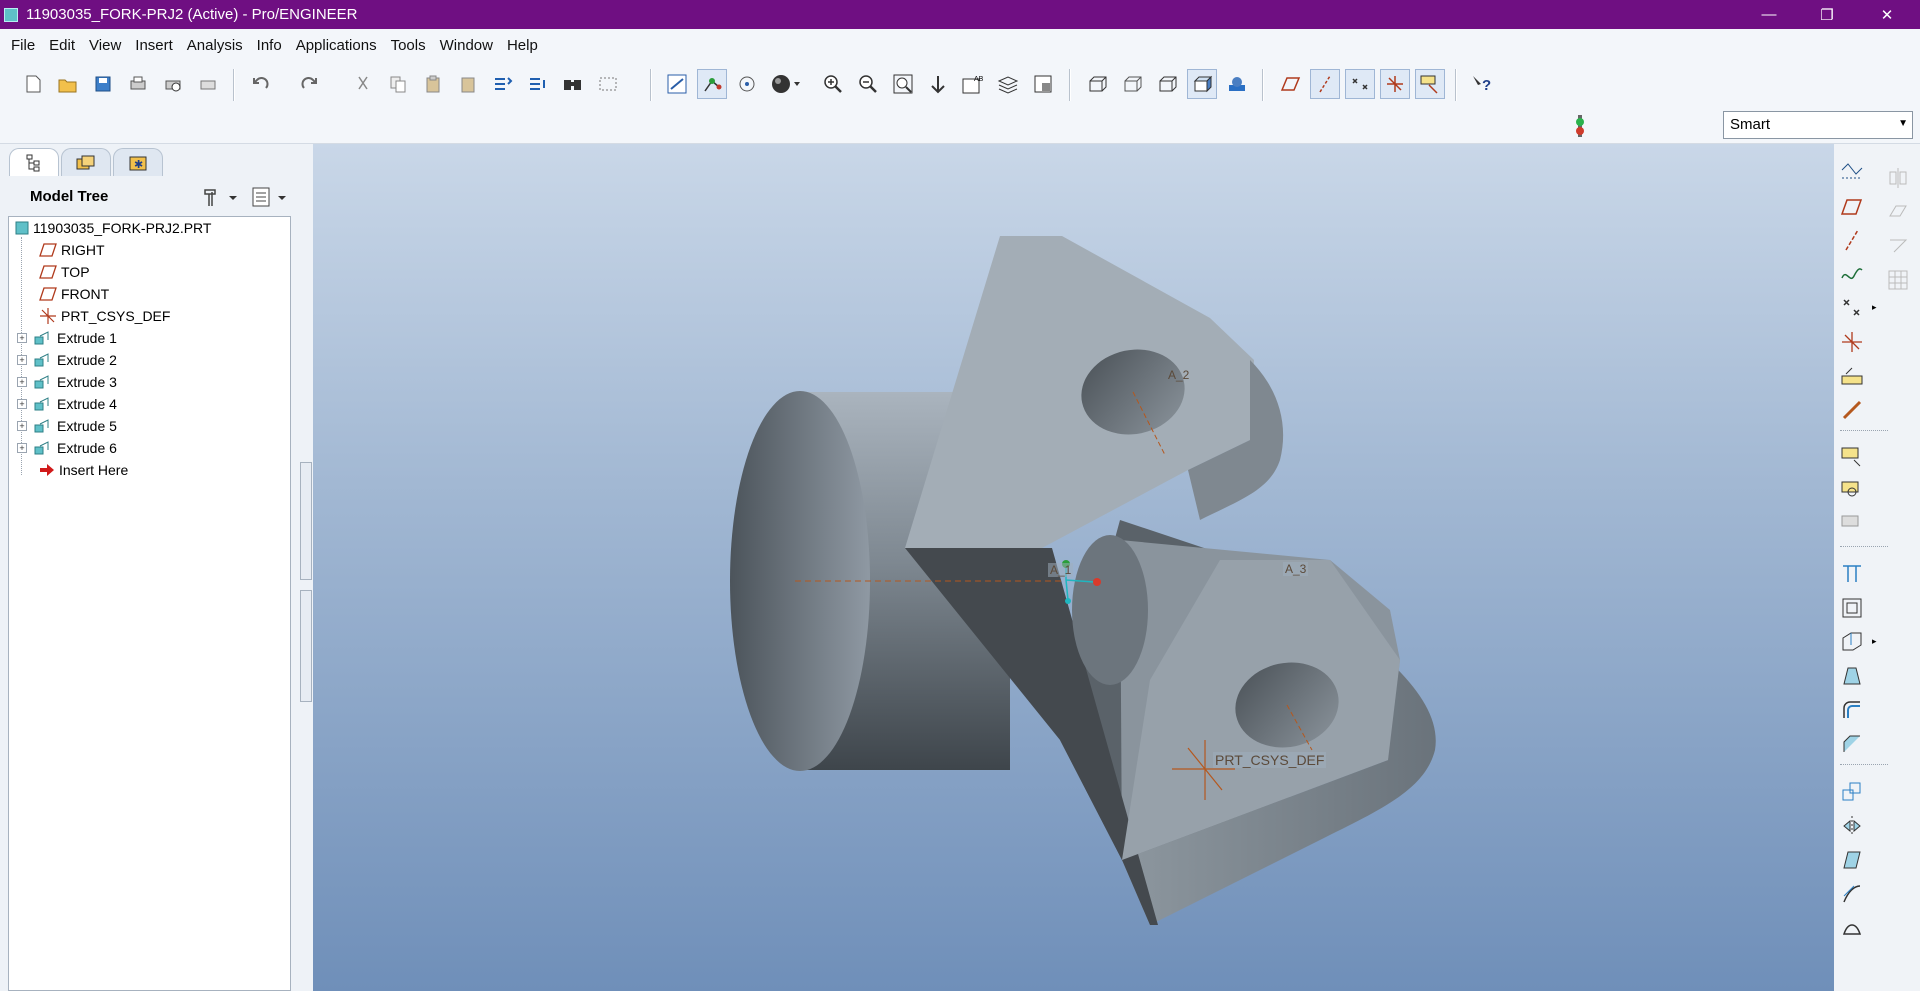 The image size is (1920, 991). What do you see at coordinates (67, 360) in the screenshot?
I see `tree-item-extrude-2: + Extrude 2` at bounding box center [67, 360].